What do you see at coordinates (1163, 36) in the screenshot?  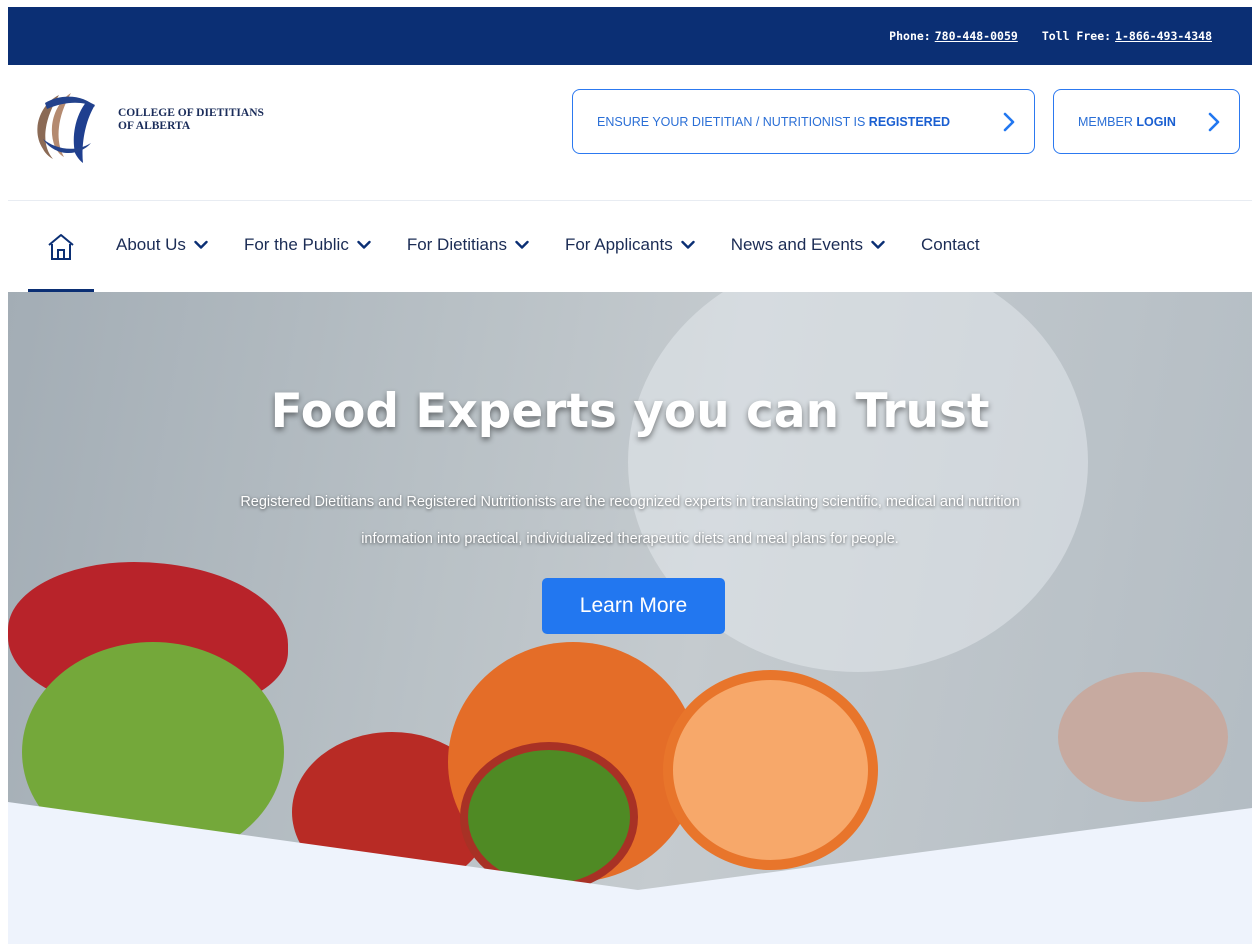 I see `tollfree-link: 1-866-493-4348` at bounding box center [1163, 36].